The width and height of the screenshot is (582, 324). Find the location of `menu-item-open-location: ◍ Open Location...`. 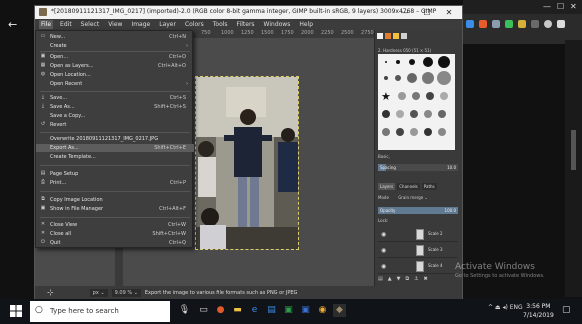

menu-item-open-location: ◍ Open Location... is located at coordinates (115, 75).